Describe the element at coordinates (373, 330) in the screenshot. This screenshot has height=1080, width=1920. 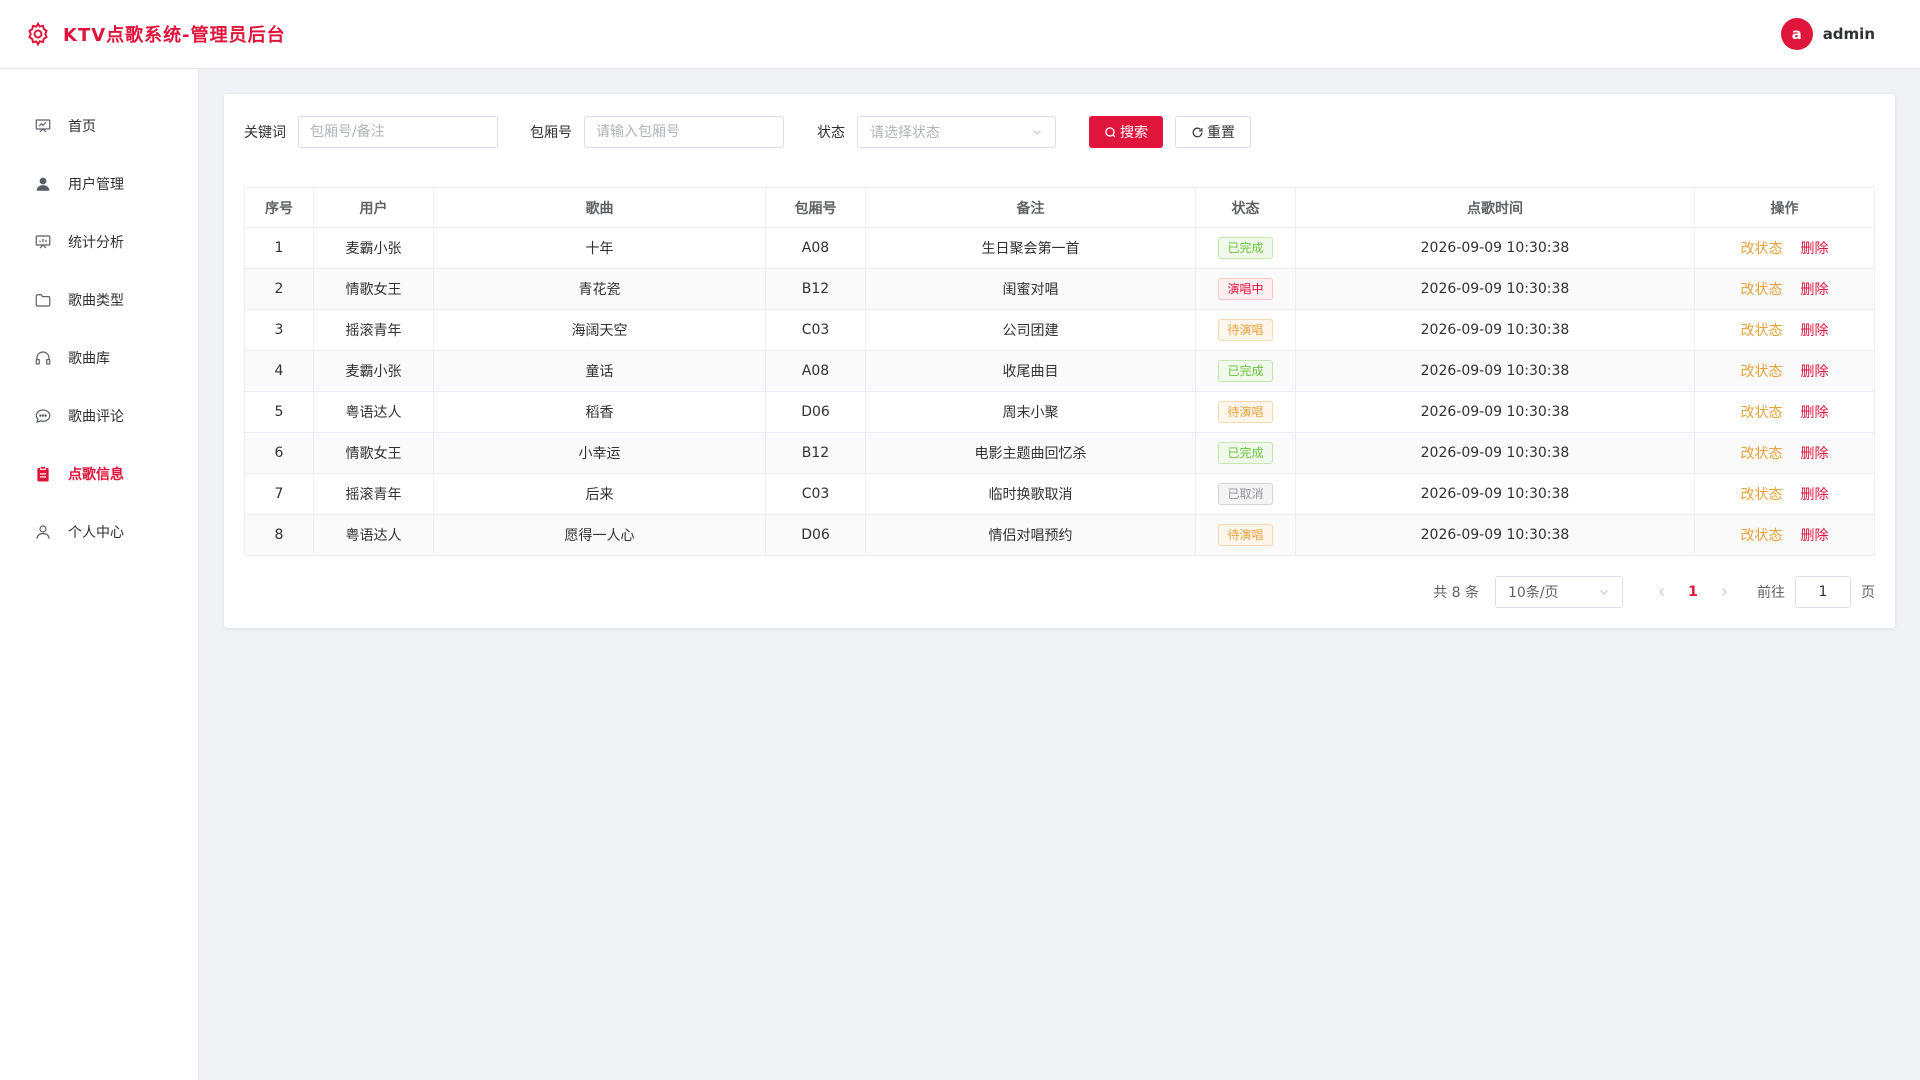
I see `cell-user: 摇滚青年` at that location.